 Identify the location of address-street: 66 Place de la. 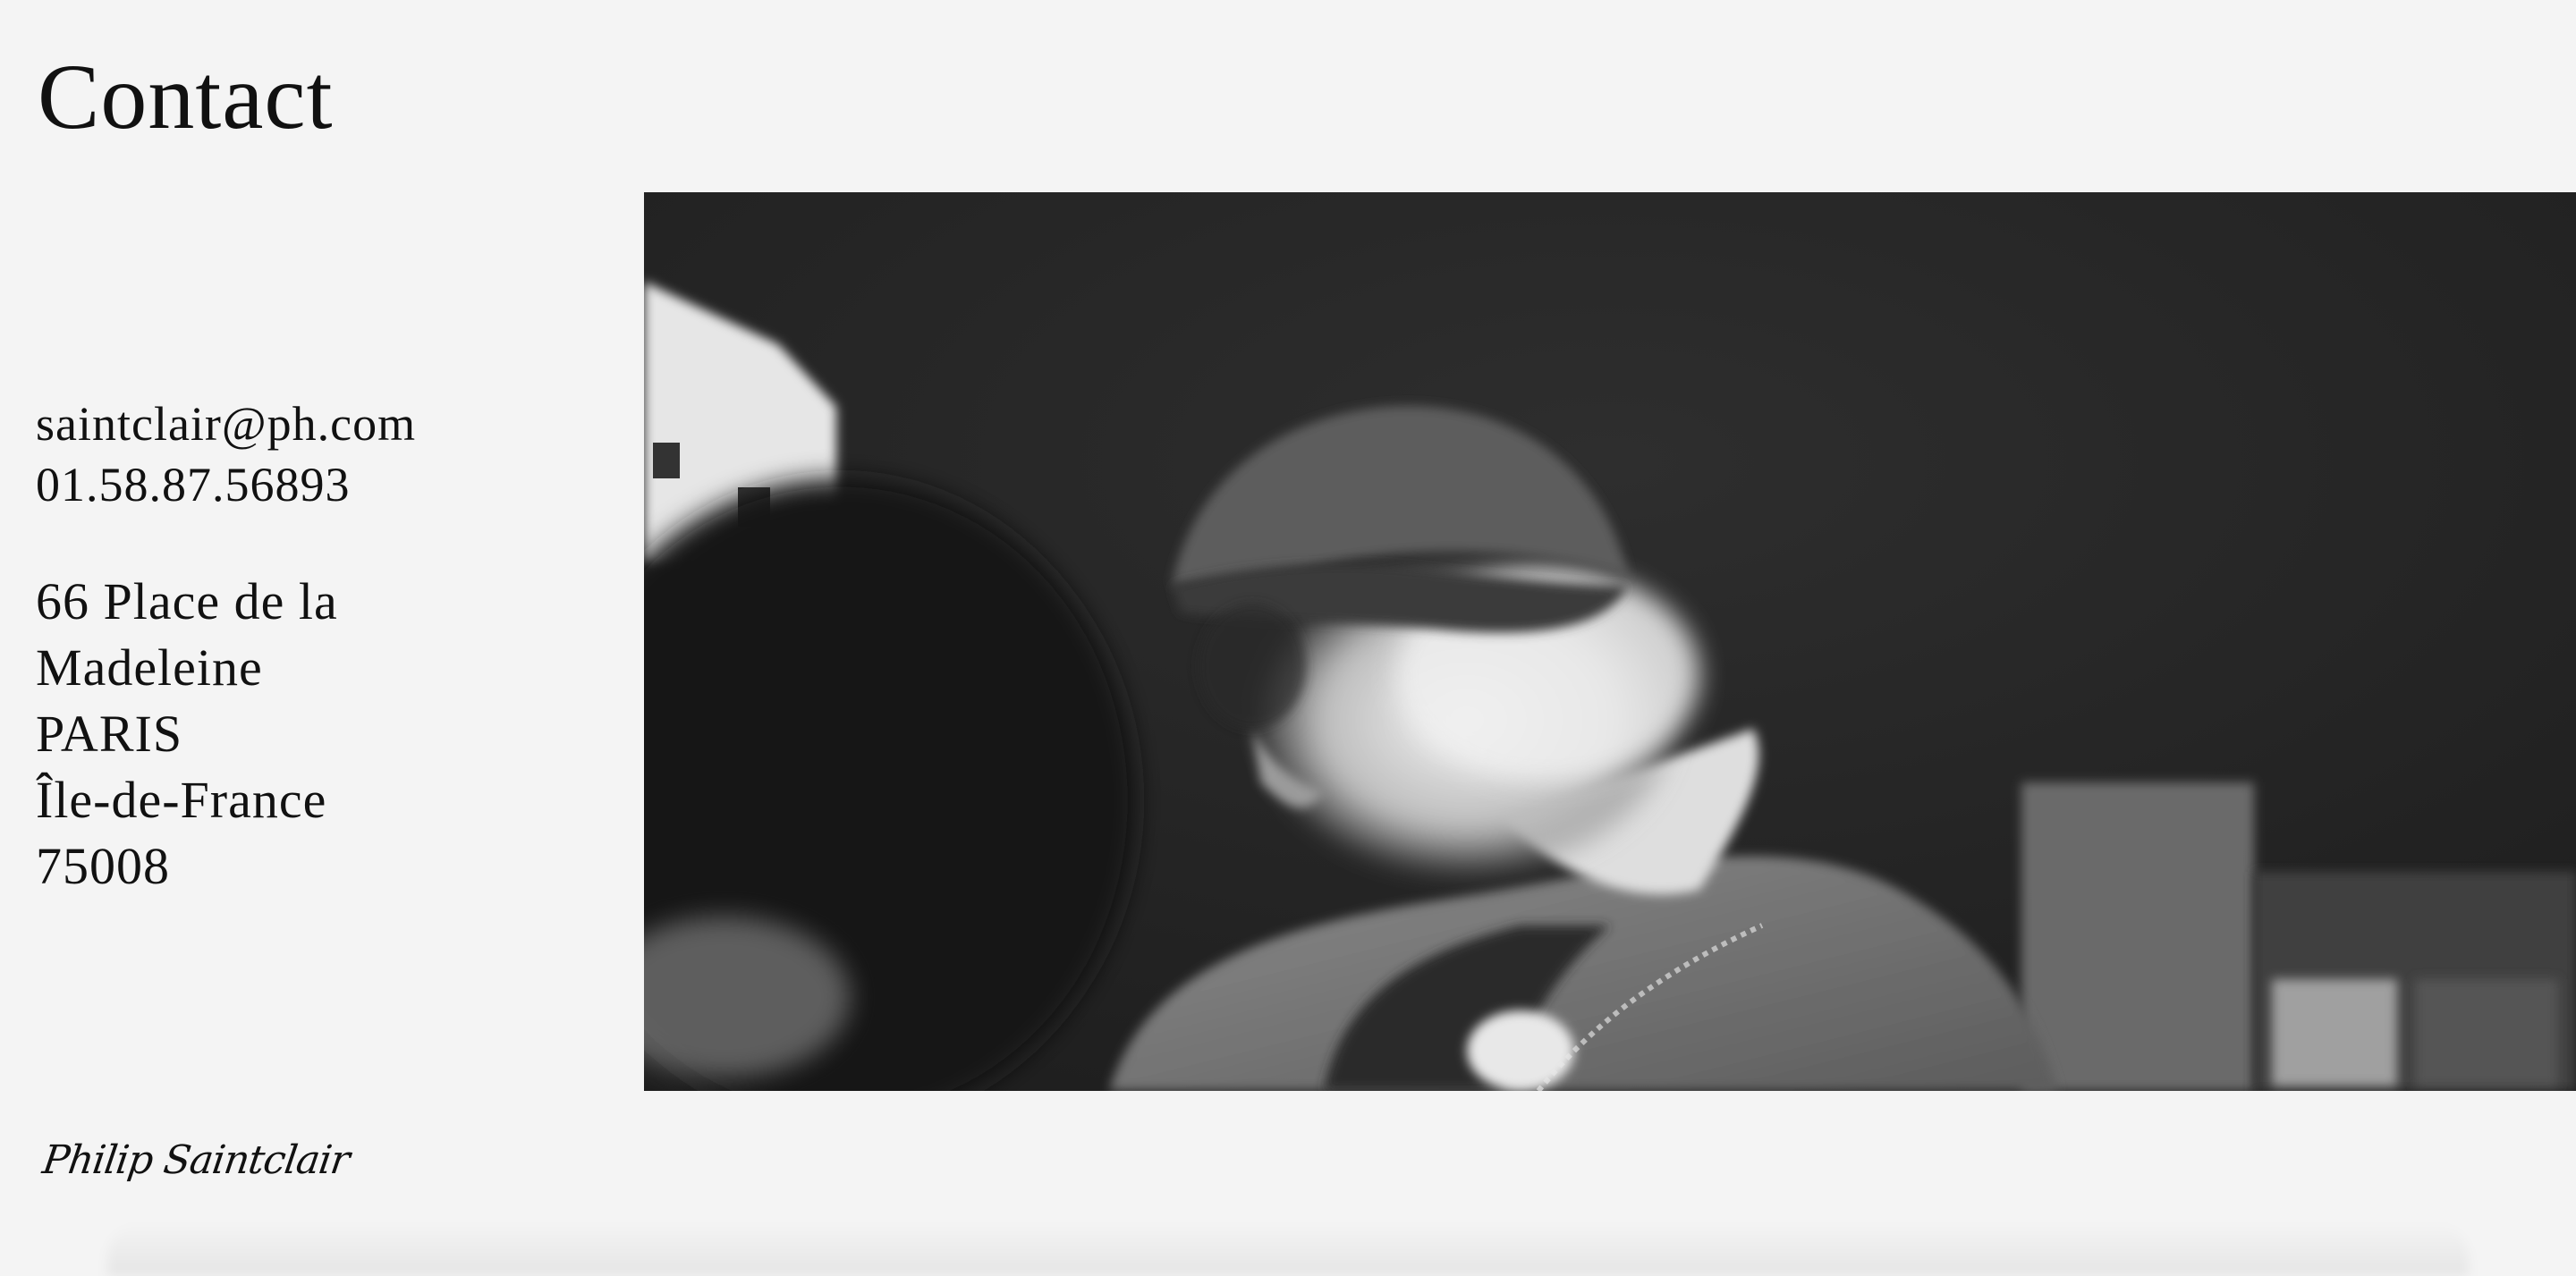
(187, 601).